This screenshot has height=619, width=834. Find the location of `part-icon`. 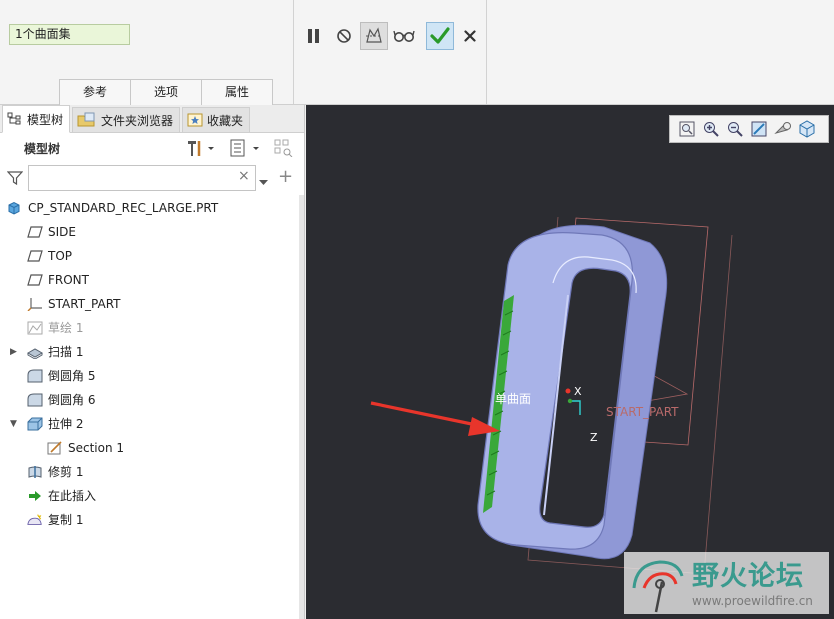

part-icon is located at coordinates (14, 208).